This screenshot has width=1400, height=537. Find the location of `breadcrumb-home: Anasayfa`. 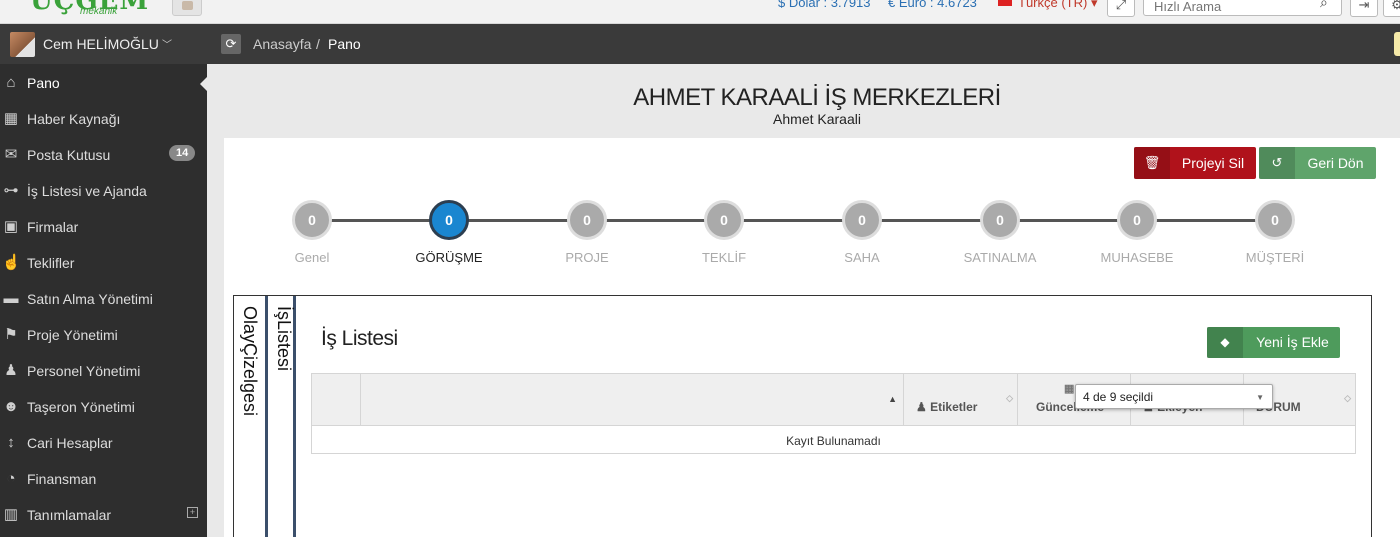

breadcrumb-home: Anasayfa is located at coordinates (282, 44).